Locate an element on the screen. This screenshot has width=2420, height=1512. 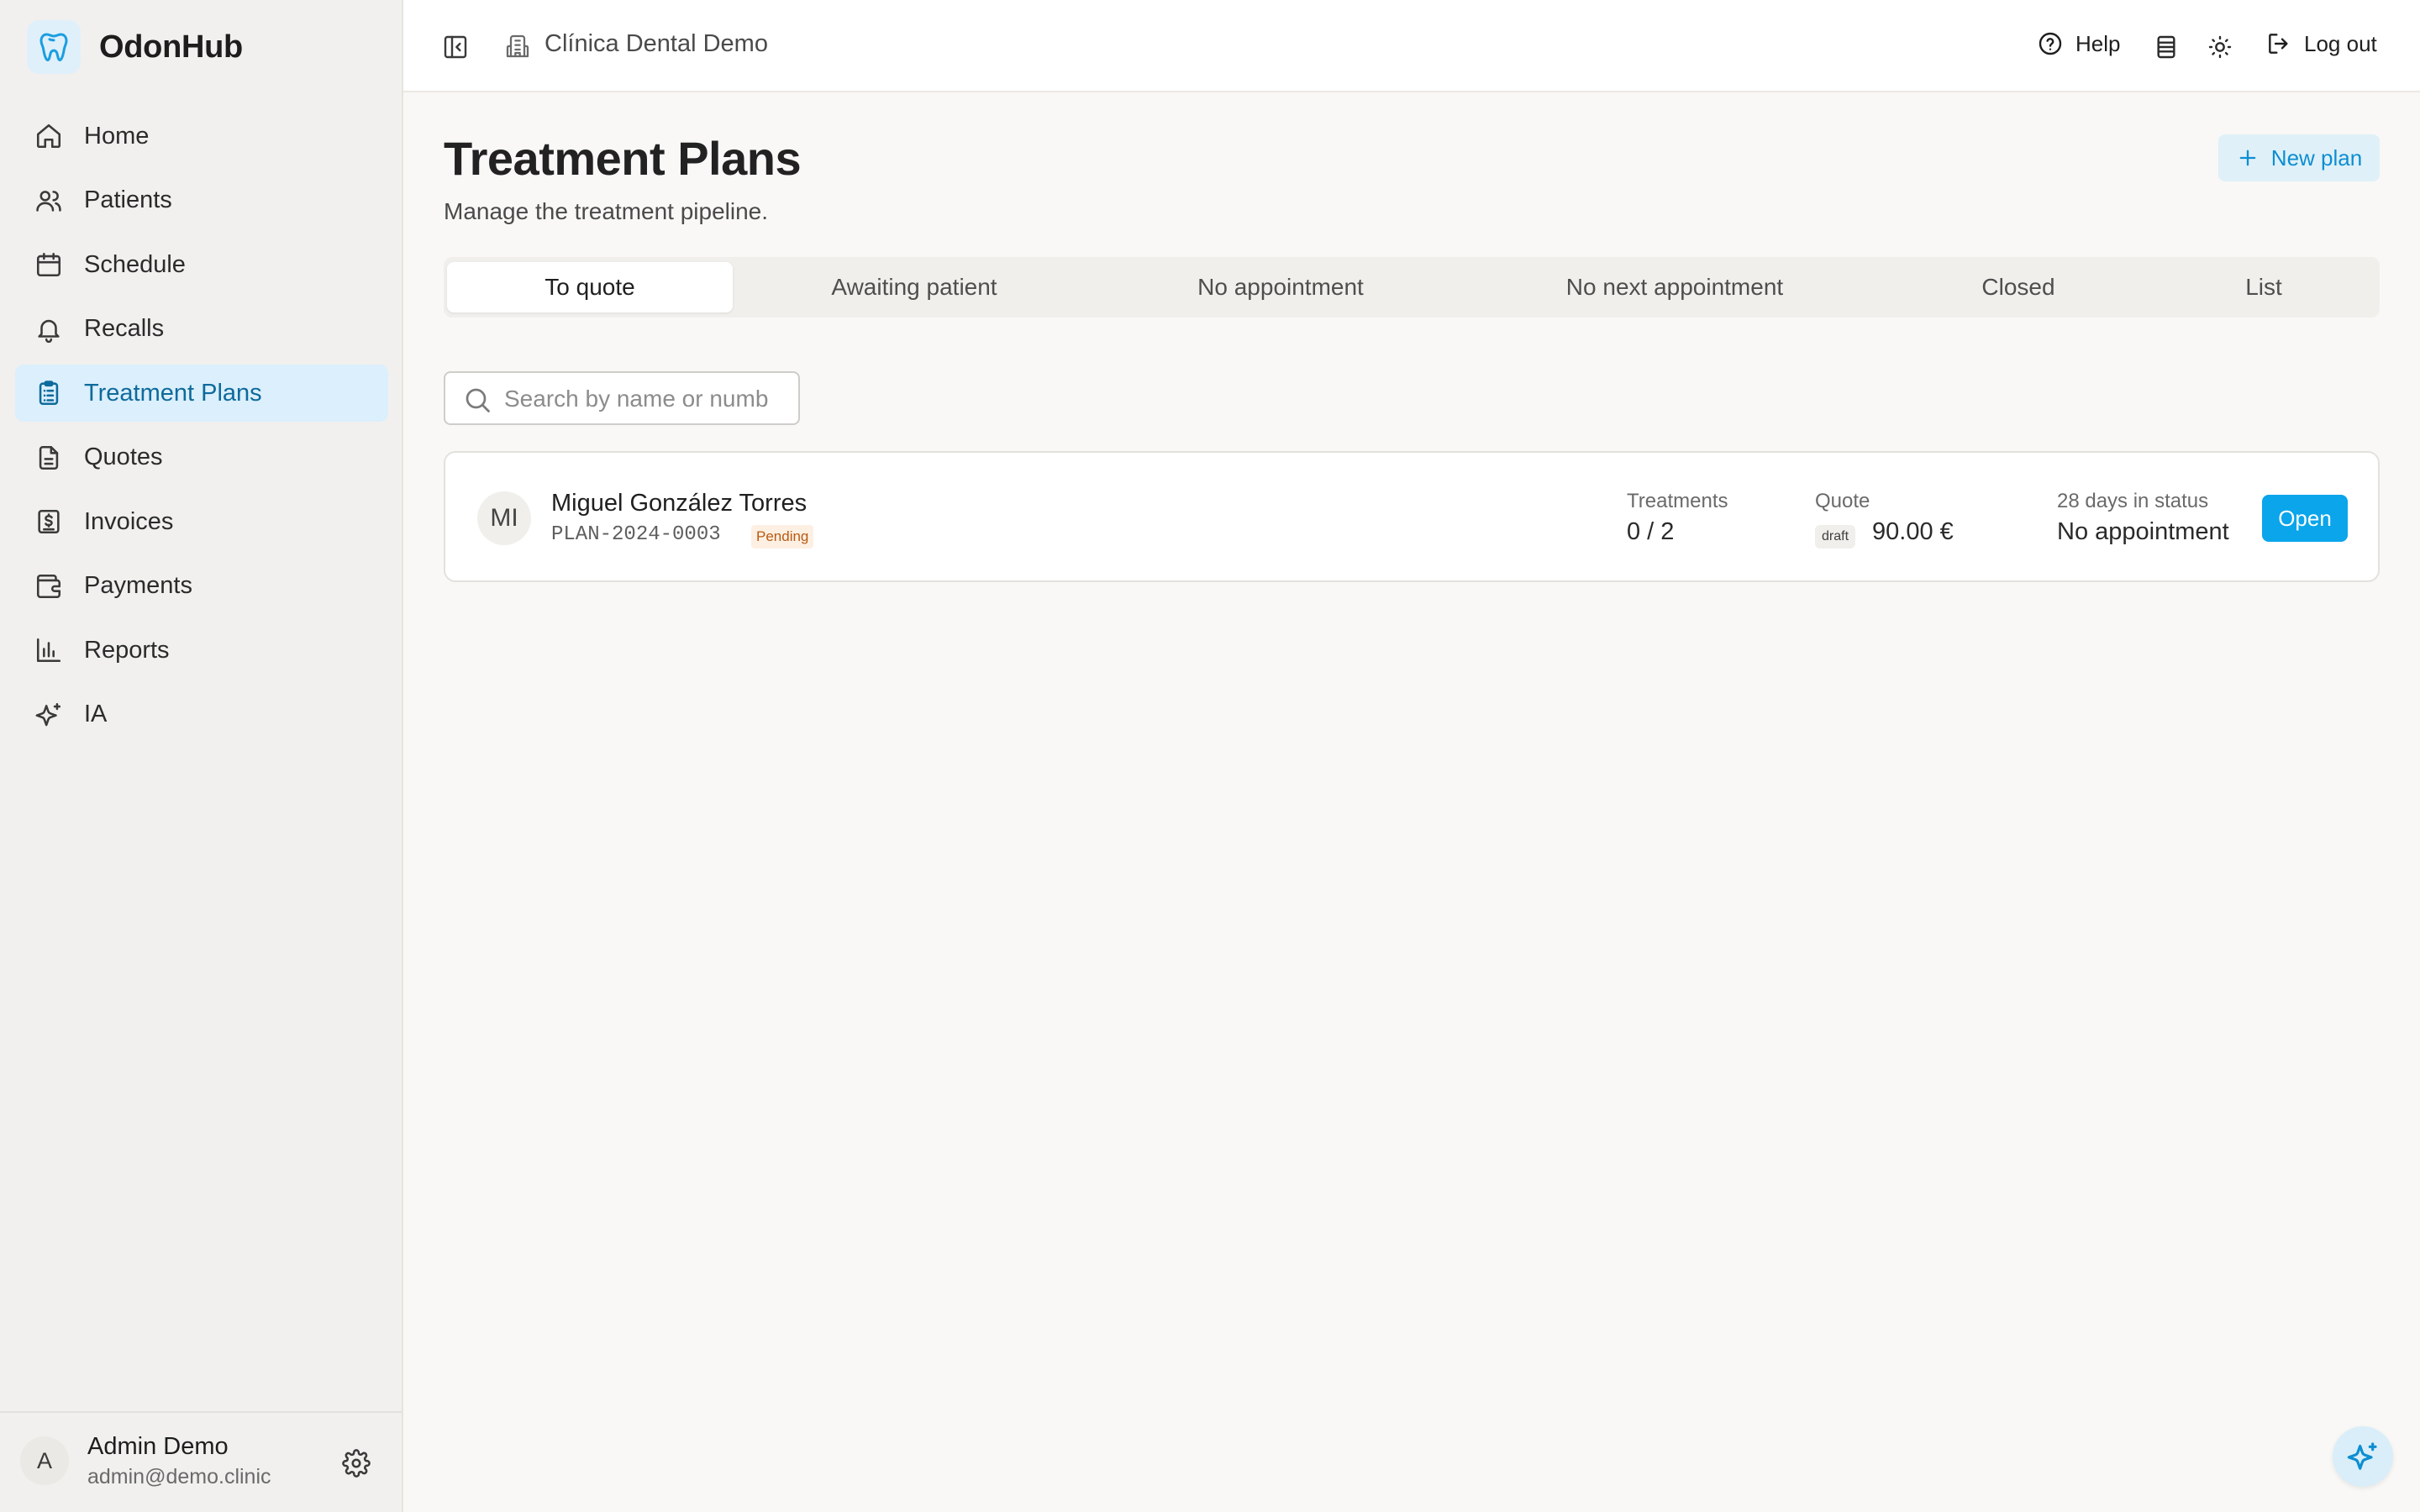
brand: OdonHub is located at coordinates (135, 47).